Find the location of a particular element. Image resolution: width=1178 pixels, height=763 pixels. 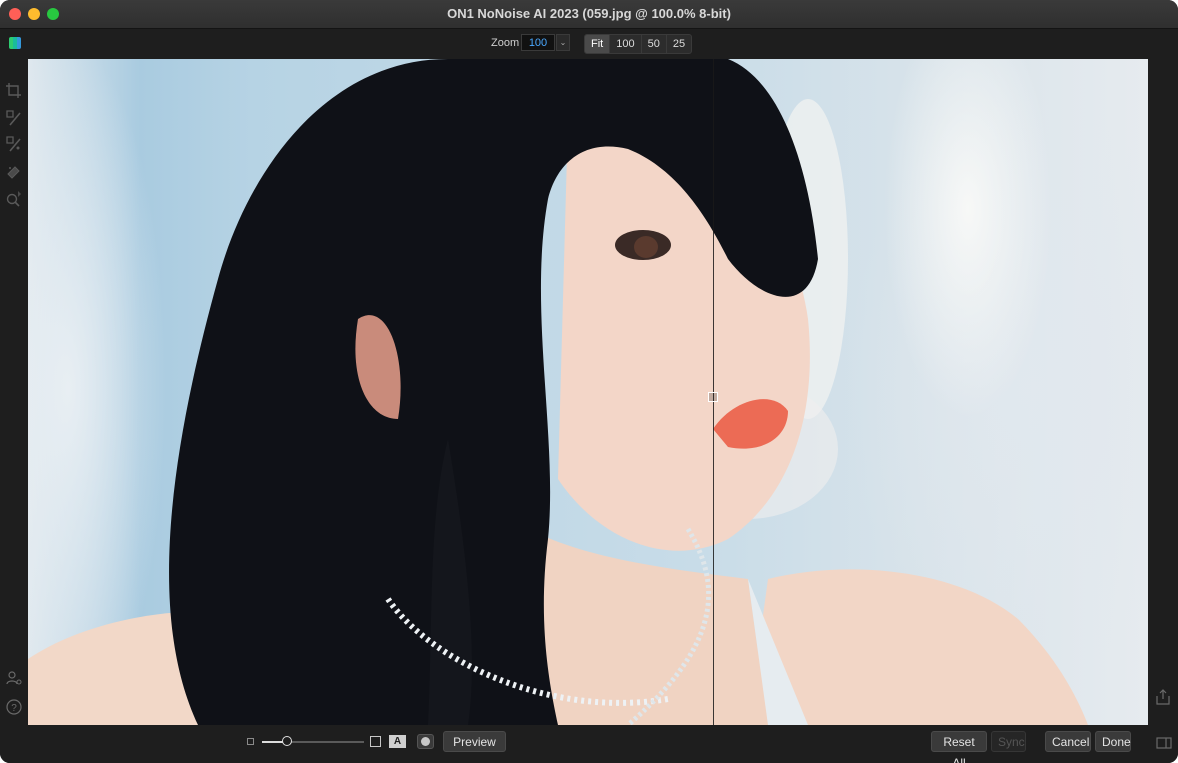

chevron-down-icon: ⌄ is located at coordinates (563, 42).